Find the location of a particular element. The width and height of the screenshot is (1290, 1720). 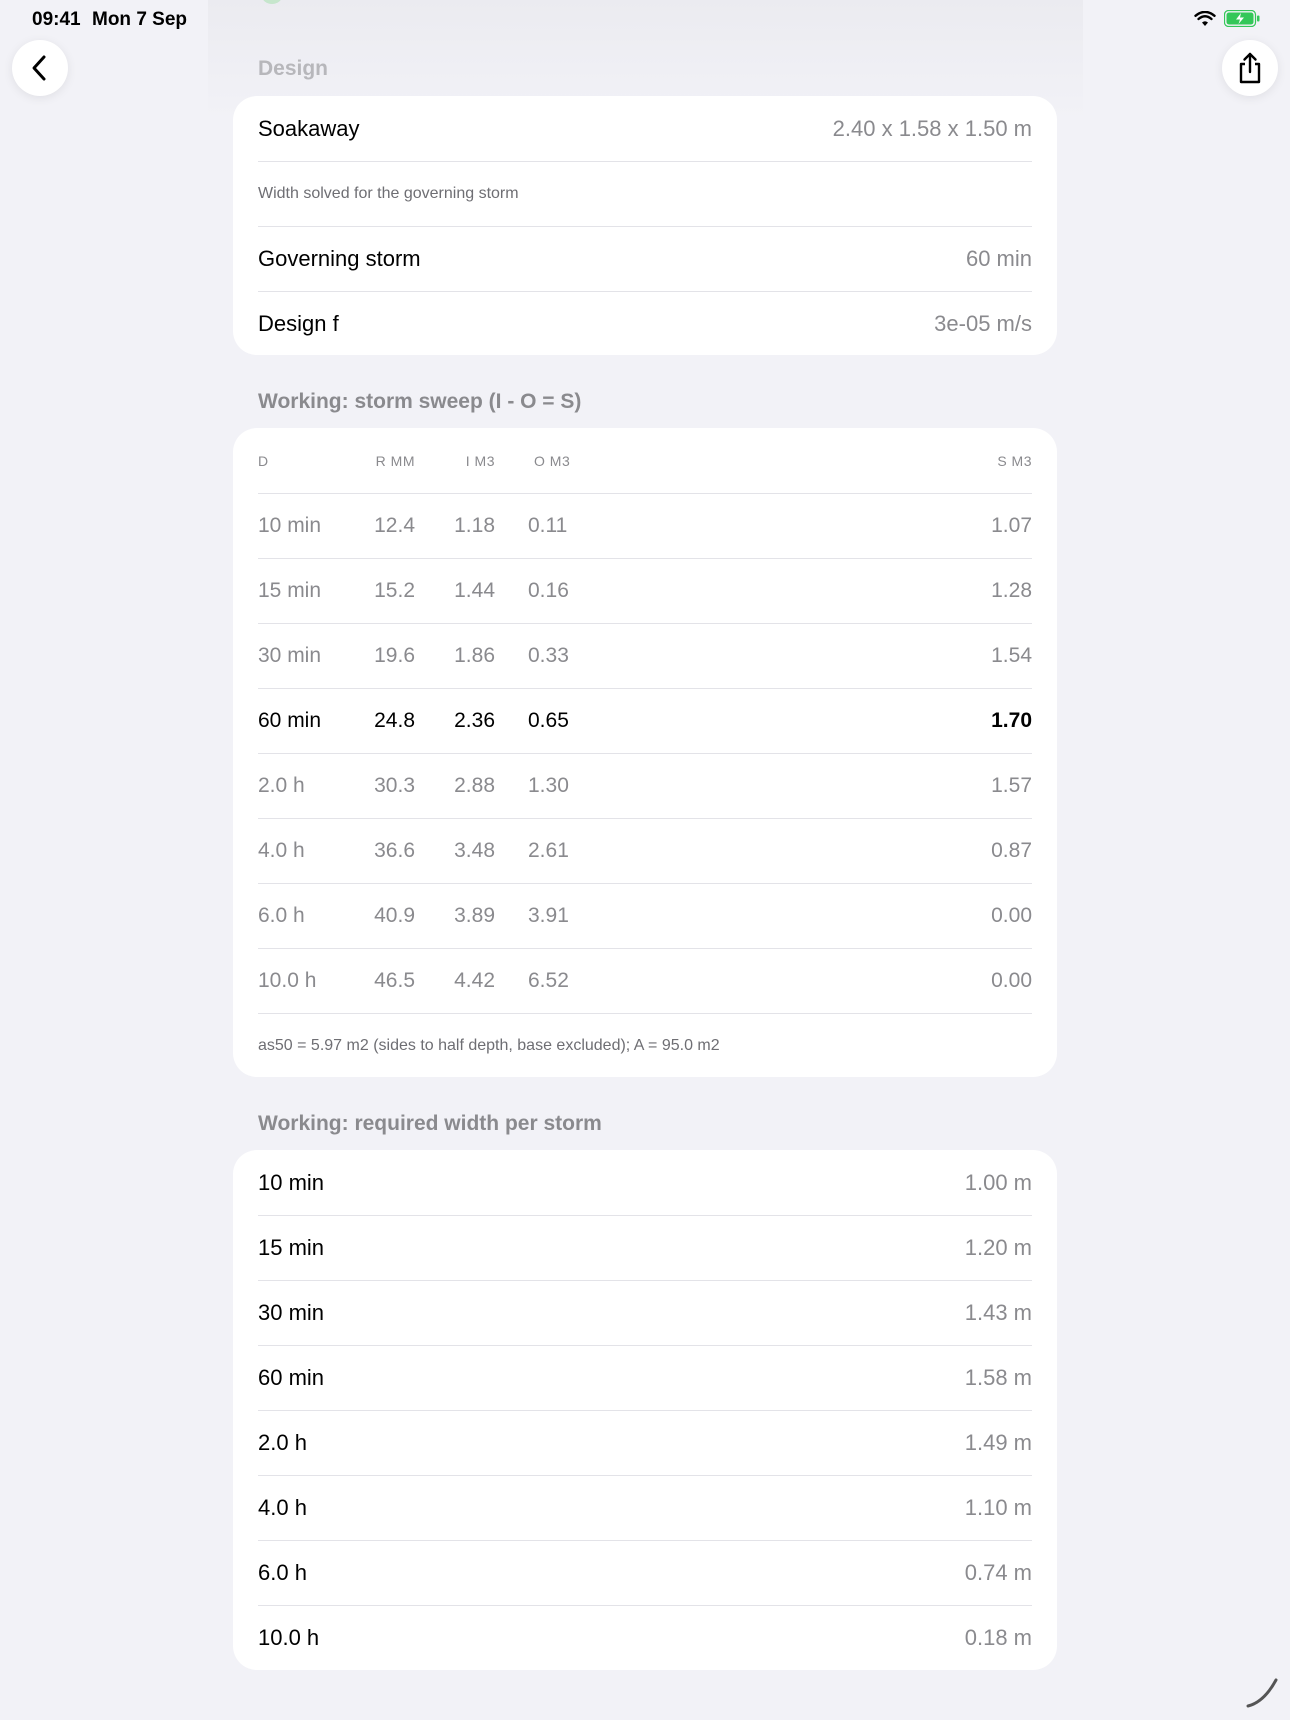

table-row: 4.0 h 36.6 3.48 2.61 0.87 is located at coordinates (645, 851).